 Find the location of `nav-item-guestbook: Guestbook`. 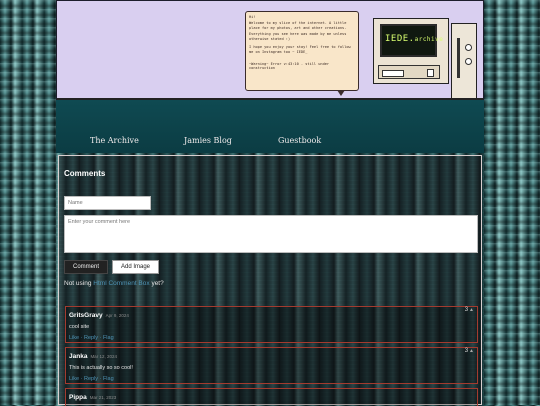

nav-item-guestbook: Guestbook is located at coordinates (299, 140).